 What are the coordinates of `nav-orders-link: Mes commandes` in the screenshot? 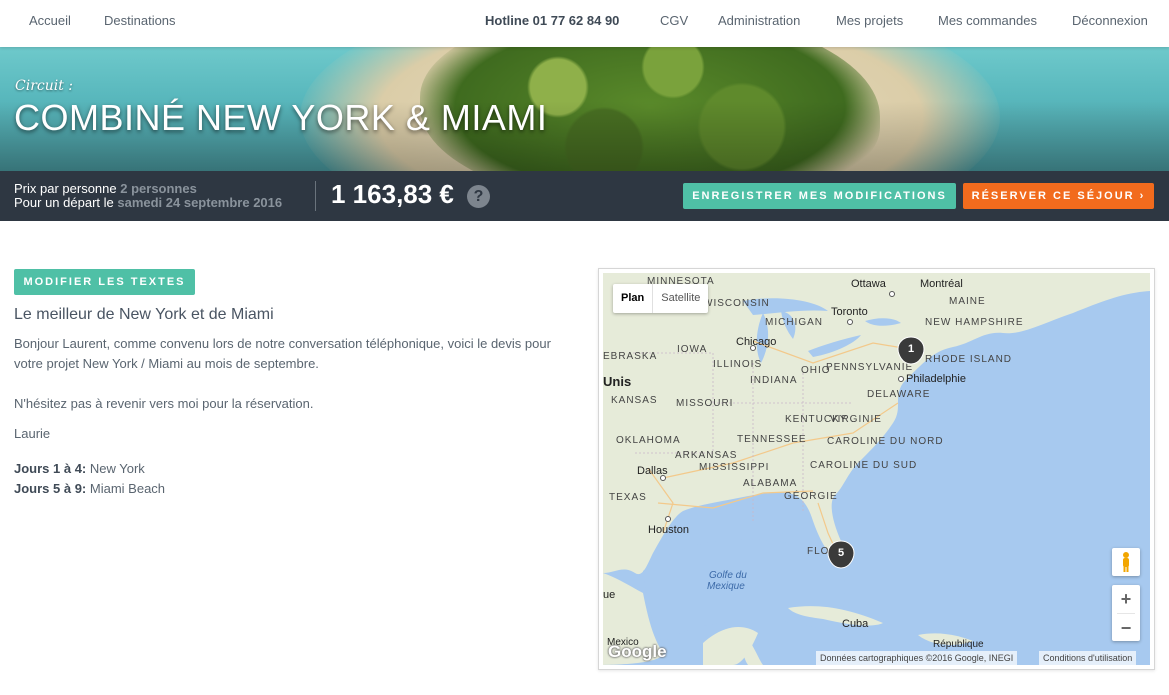 It's located at (987, 20).